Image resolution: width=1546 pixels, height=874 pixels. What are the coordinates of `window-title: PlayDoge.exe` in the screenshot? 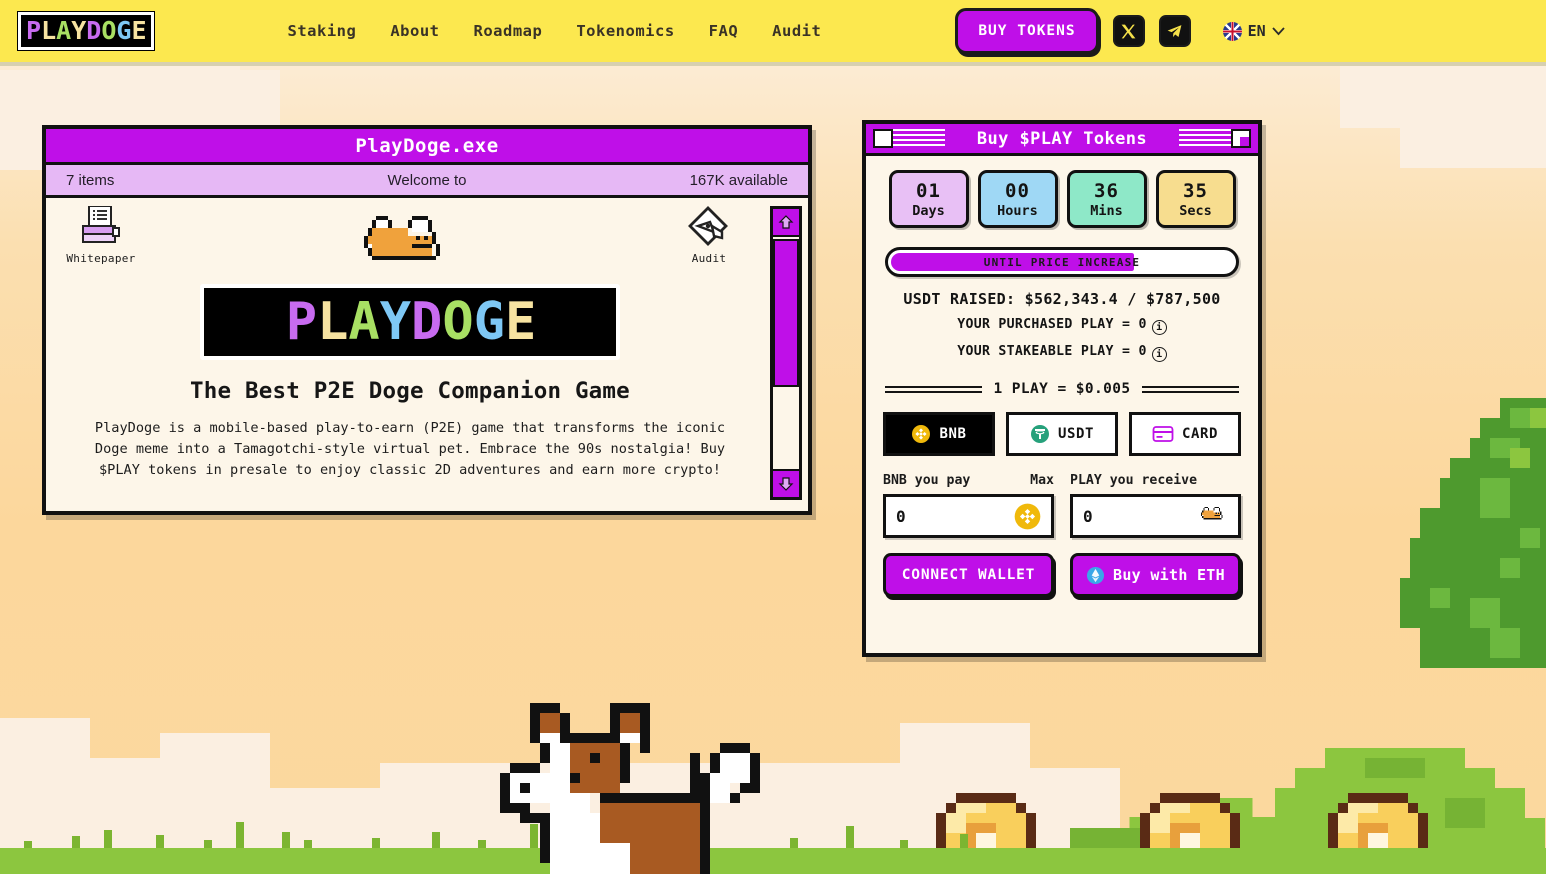 It's located at (427, 145).